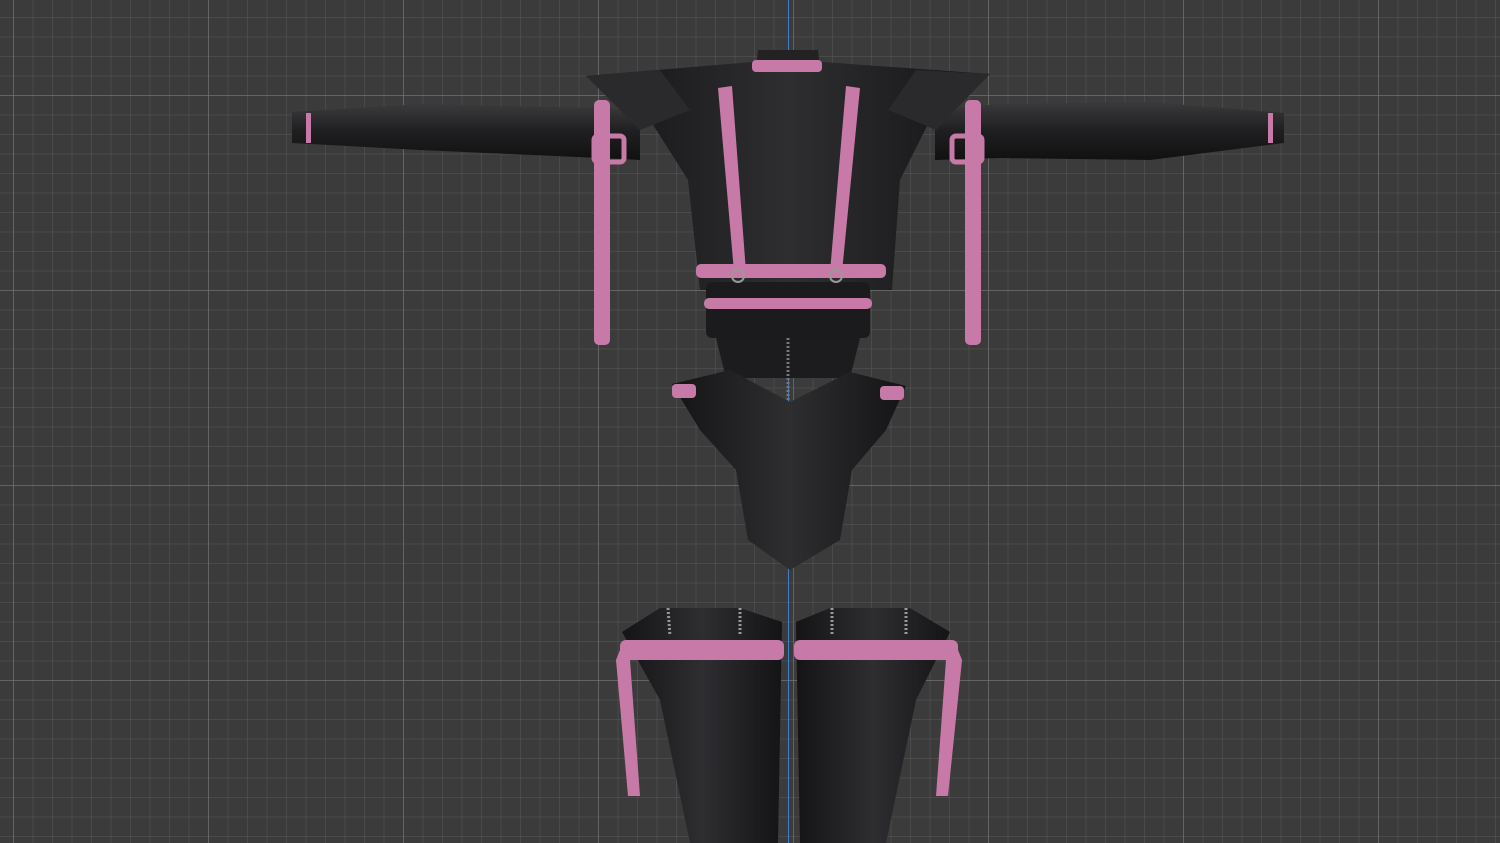  What do you see at coordinates (1109, 131) in the screenshot?
I see `right-sleeve` at bounding box center [1109, 131].